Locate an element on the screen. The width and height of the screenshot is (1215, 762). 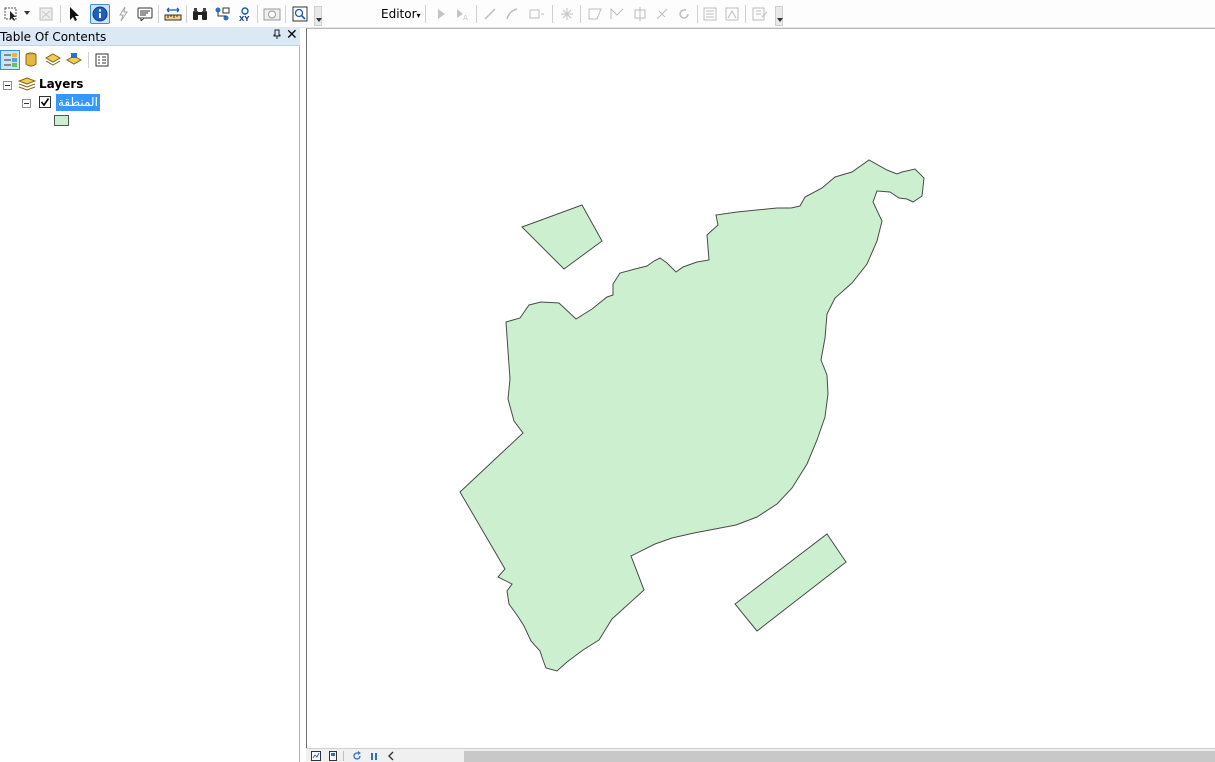
toc-toolbar is located at coordinates (150, 60).